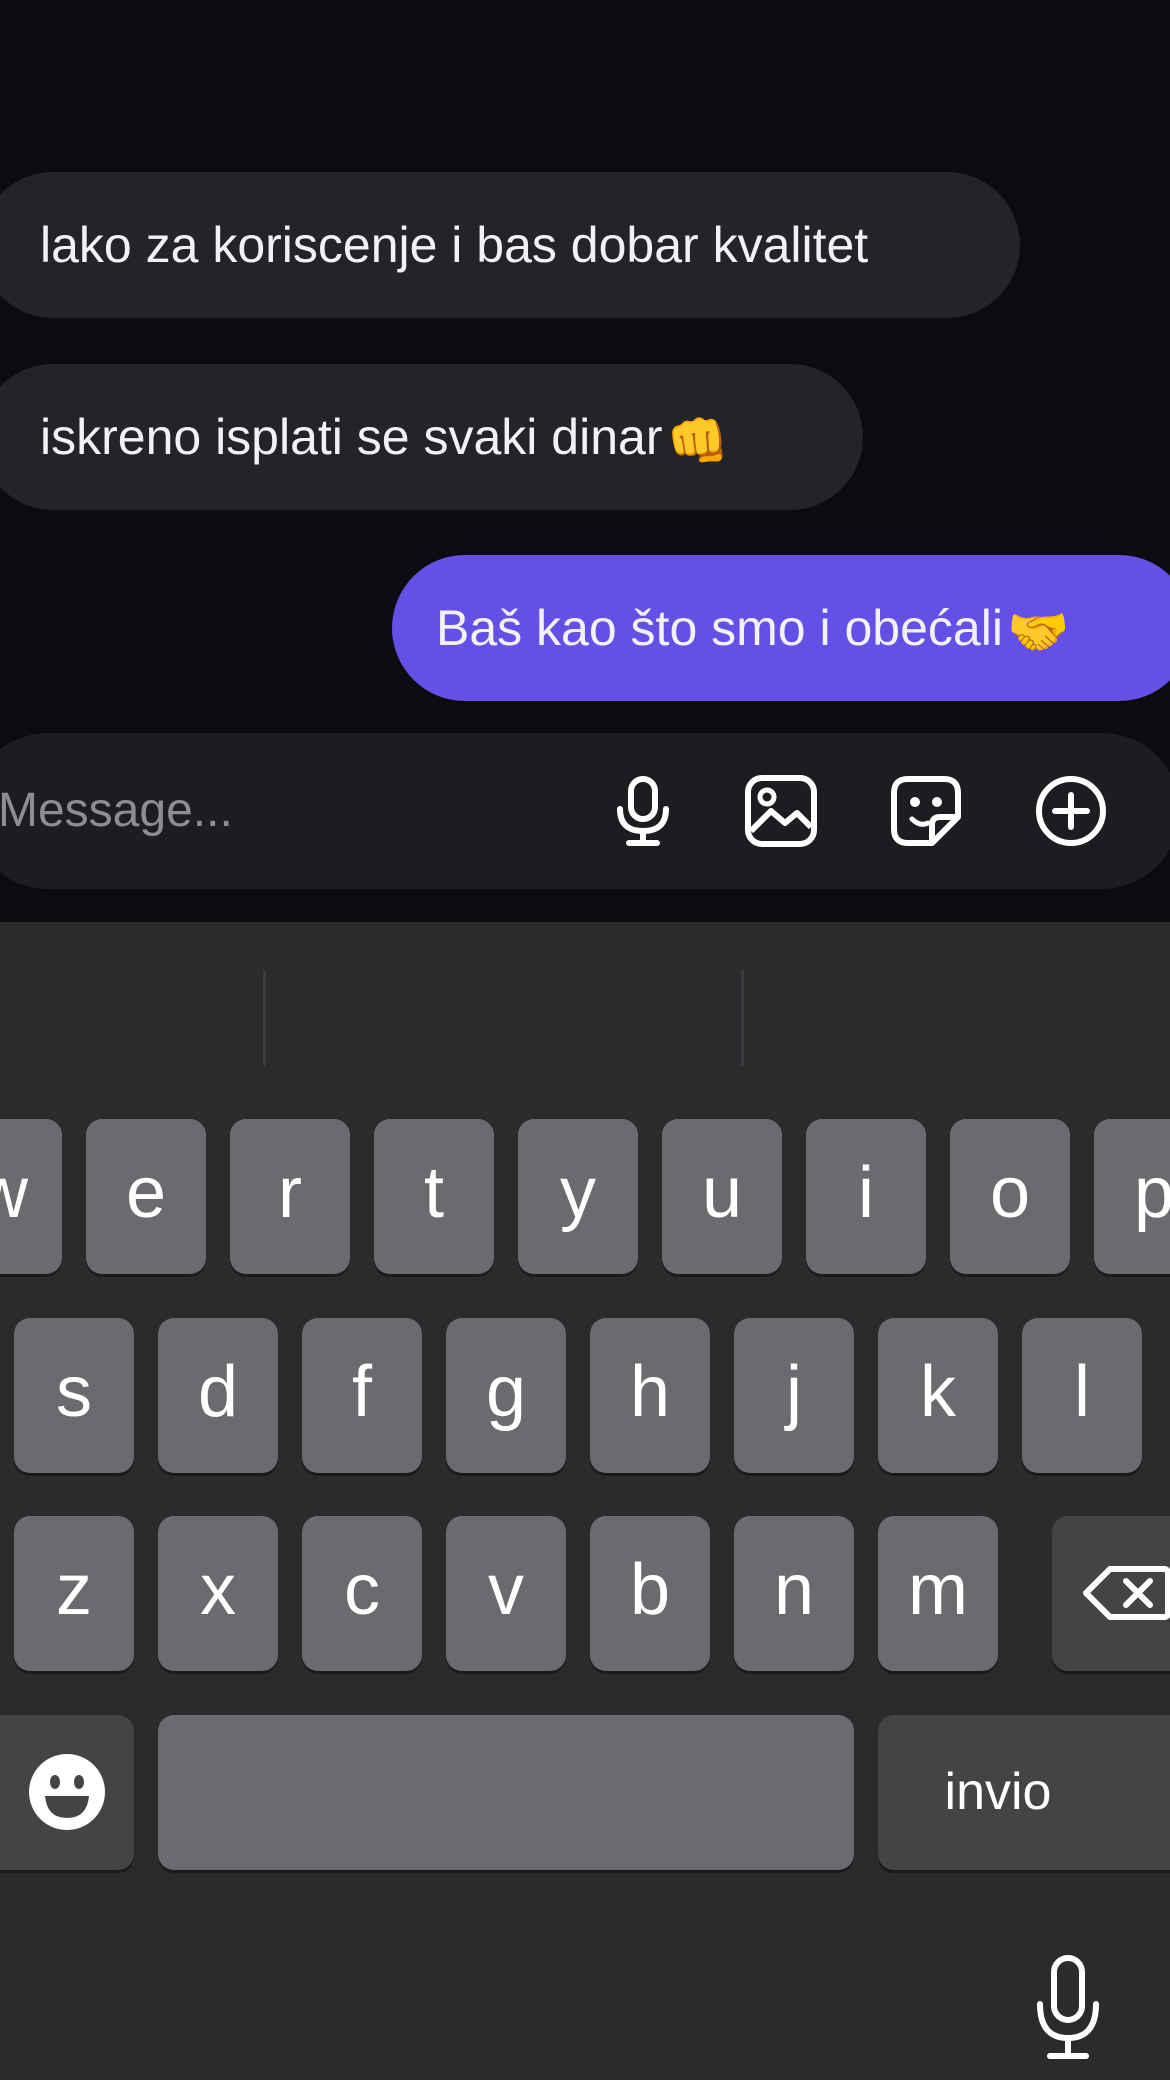  I want to click on handshake-emoji: 🤝, so click(1038, 631).